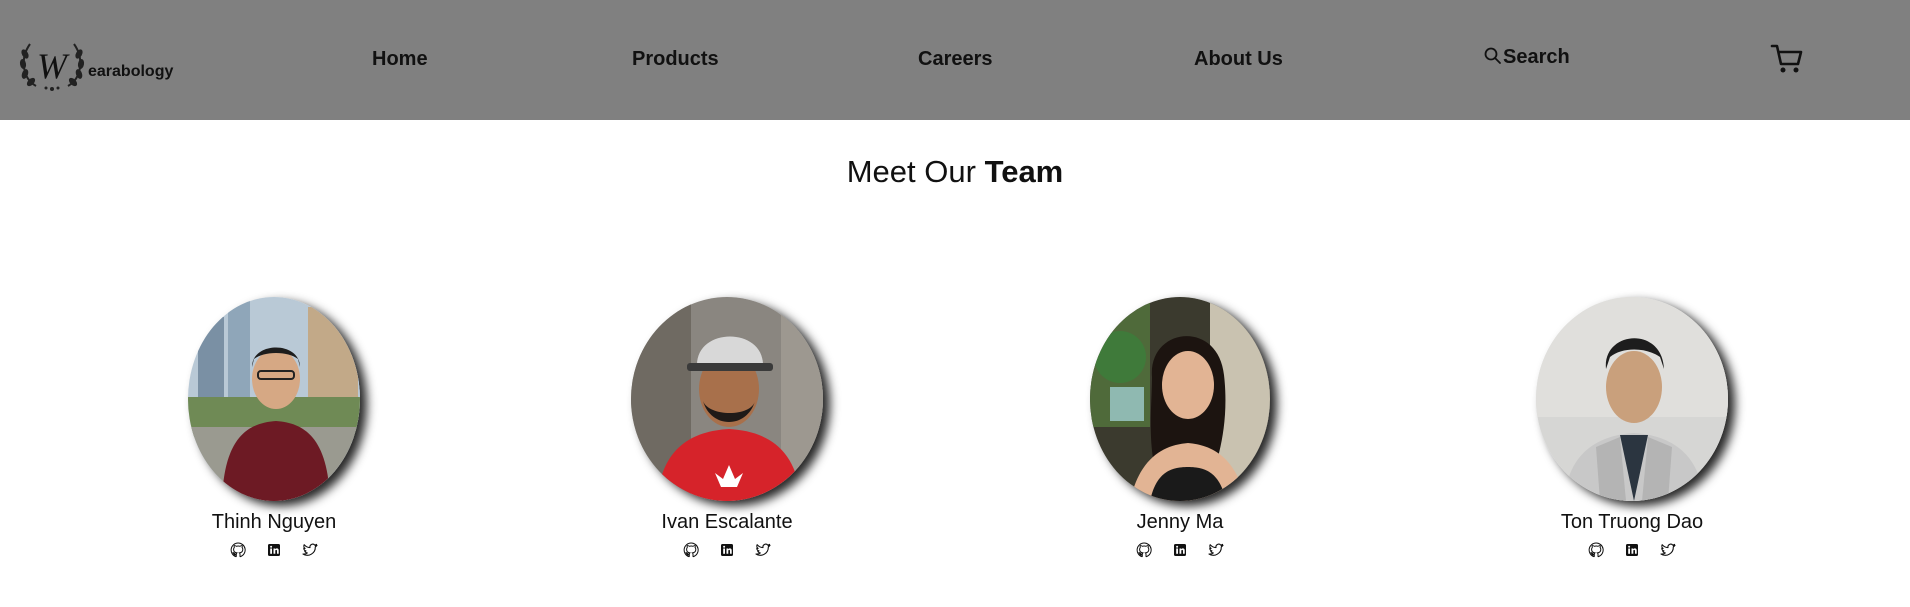  I want to click on brand-logo: W earabology, so click(96, 64).